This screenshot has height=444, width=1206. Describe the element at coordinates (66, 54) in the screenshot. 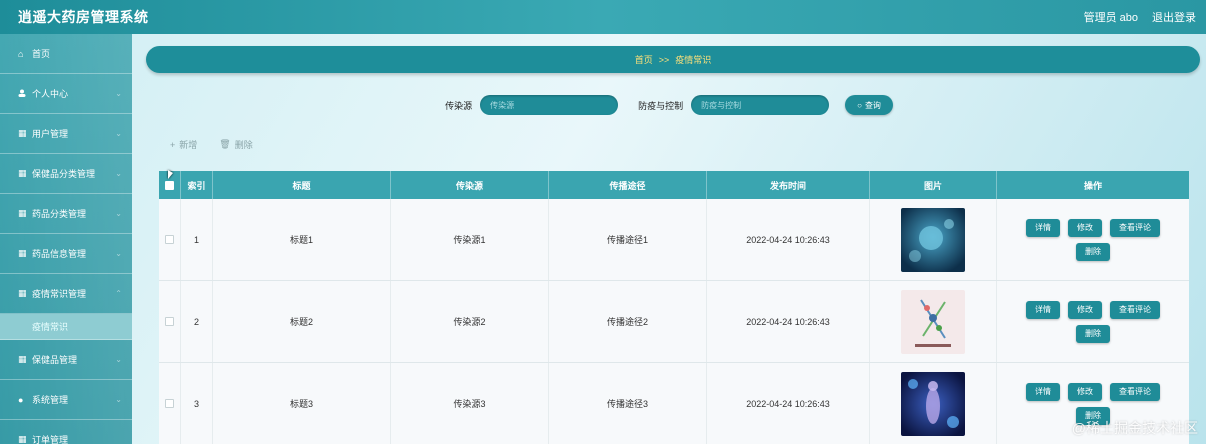

I see `sidebar-item-home: ⌂ 首页` at that location.